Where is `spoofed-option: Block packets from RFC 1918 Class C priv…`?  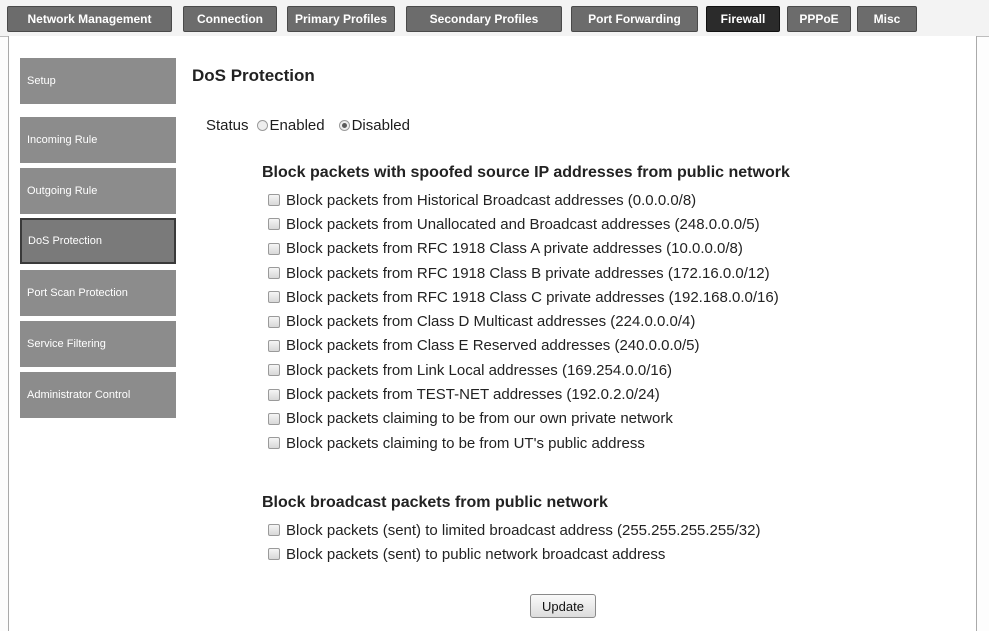 spoofed-option: Block packets from RFC 1918 Class C priv… is located at coordinates (523, 297).